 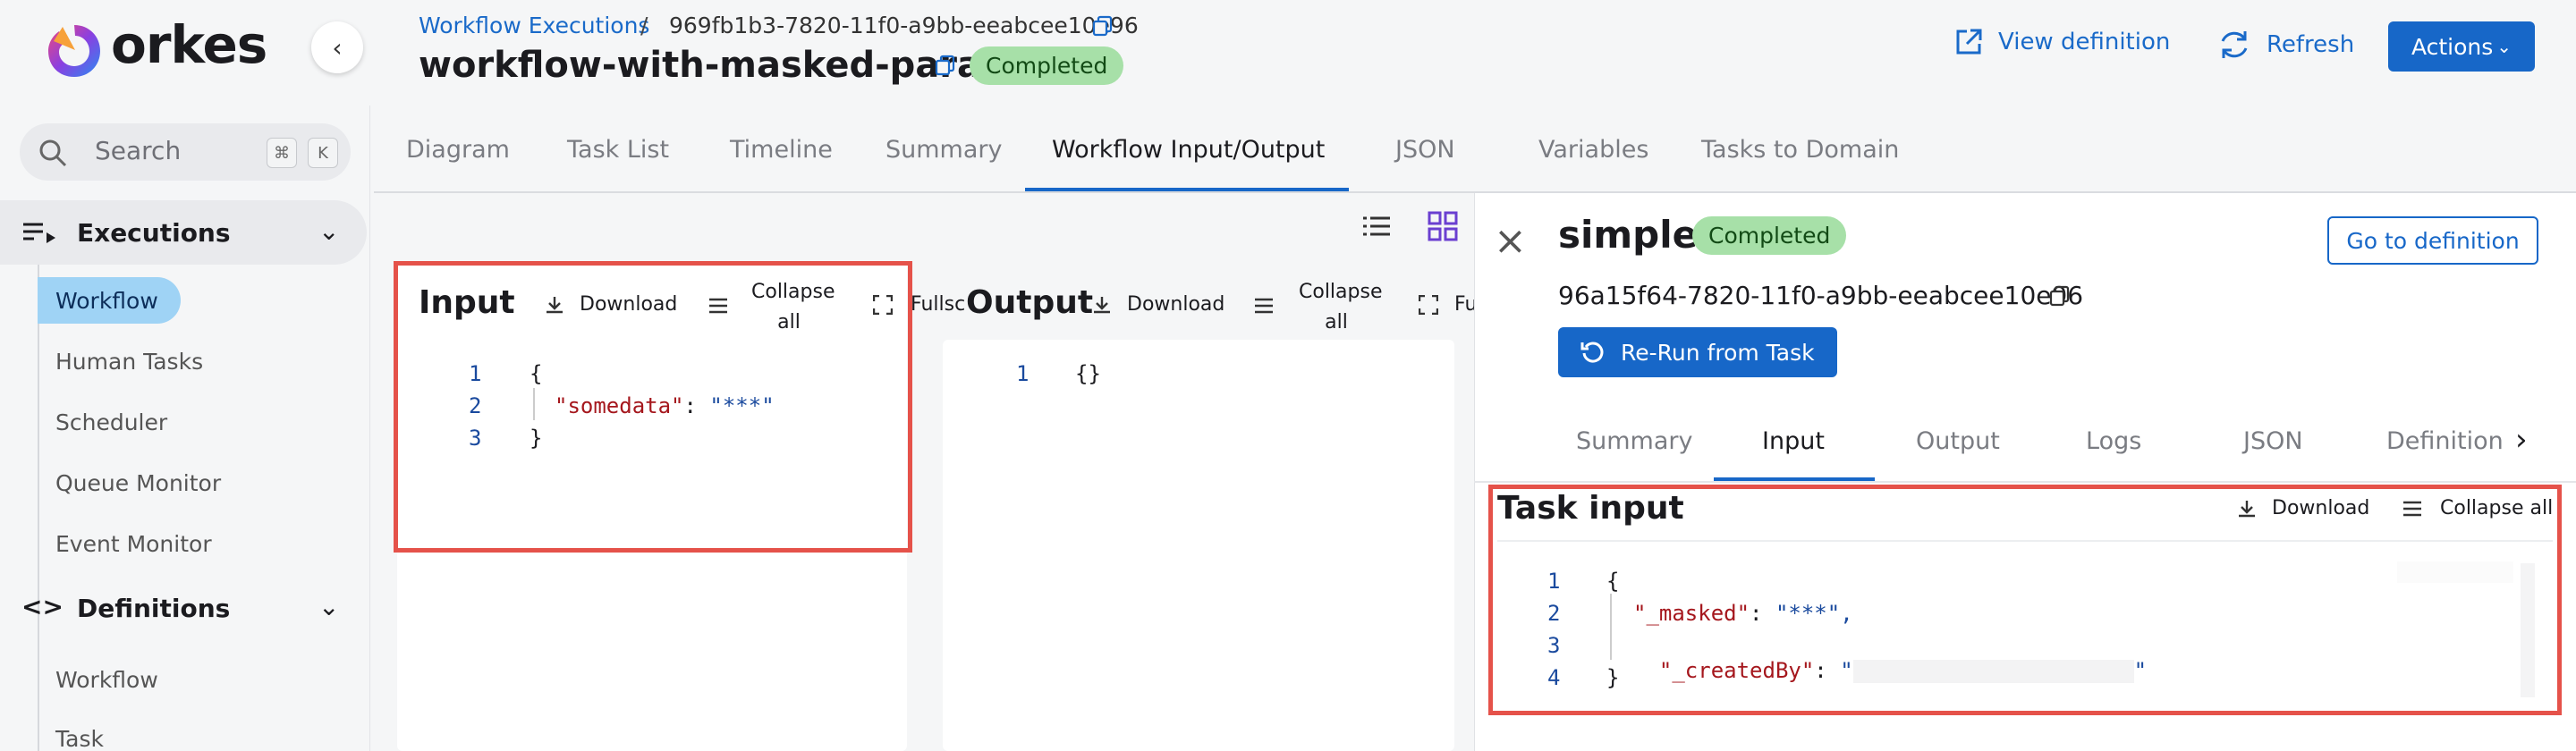 I want to click on drawer-tab-json: JSON, so click(x=2273, y=441).